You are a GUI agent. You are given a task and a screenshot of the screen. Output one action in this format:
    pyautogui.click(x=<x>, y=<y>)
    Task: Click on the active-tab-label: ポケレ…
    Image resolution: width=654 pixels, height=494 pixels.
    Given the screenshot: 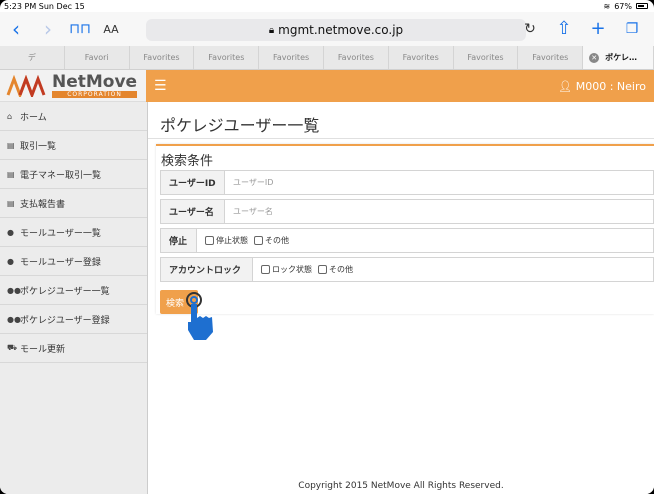 What is the action you would take?
    pyautogui.click(x=621, y=57)
    